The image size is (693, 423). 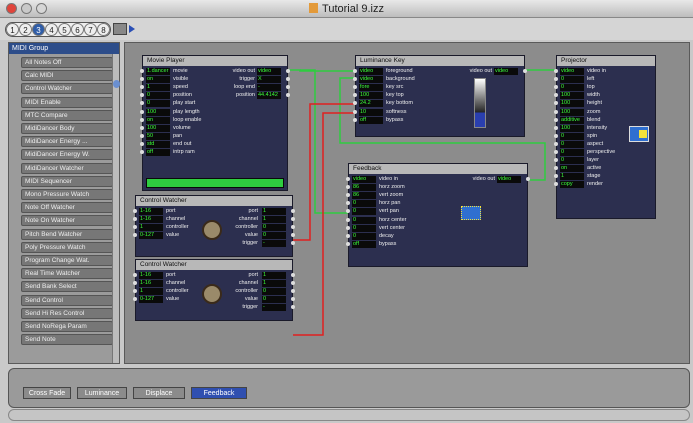 I want to click on scene-button-cross-fade: Cross Fade, so click(x=47, y=393).